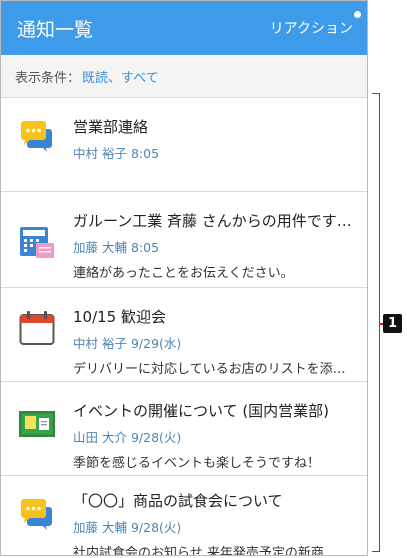 The image size is (407, 558). Describe the element at coordinates (116, 247) in the screenshot. I see `item-meta: 加藤 大輔 8:05` at that location.